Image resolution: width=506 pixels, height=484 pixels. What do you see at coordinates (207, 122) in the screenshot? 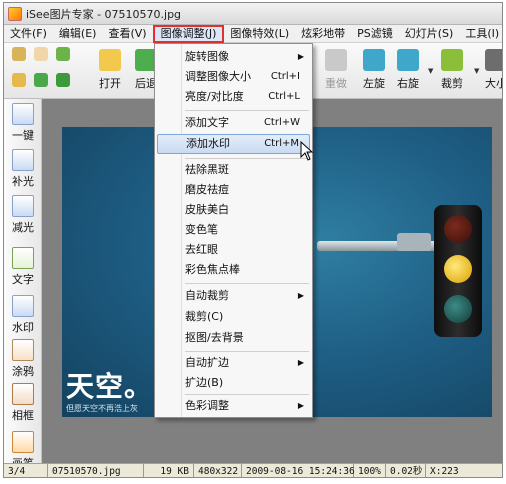
I see `menu-item-add-text-label: 添加文字` at bounding box center [207, 122].